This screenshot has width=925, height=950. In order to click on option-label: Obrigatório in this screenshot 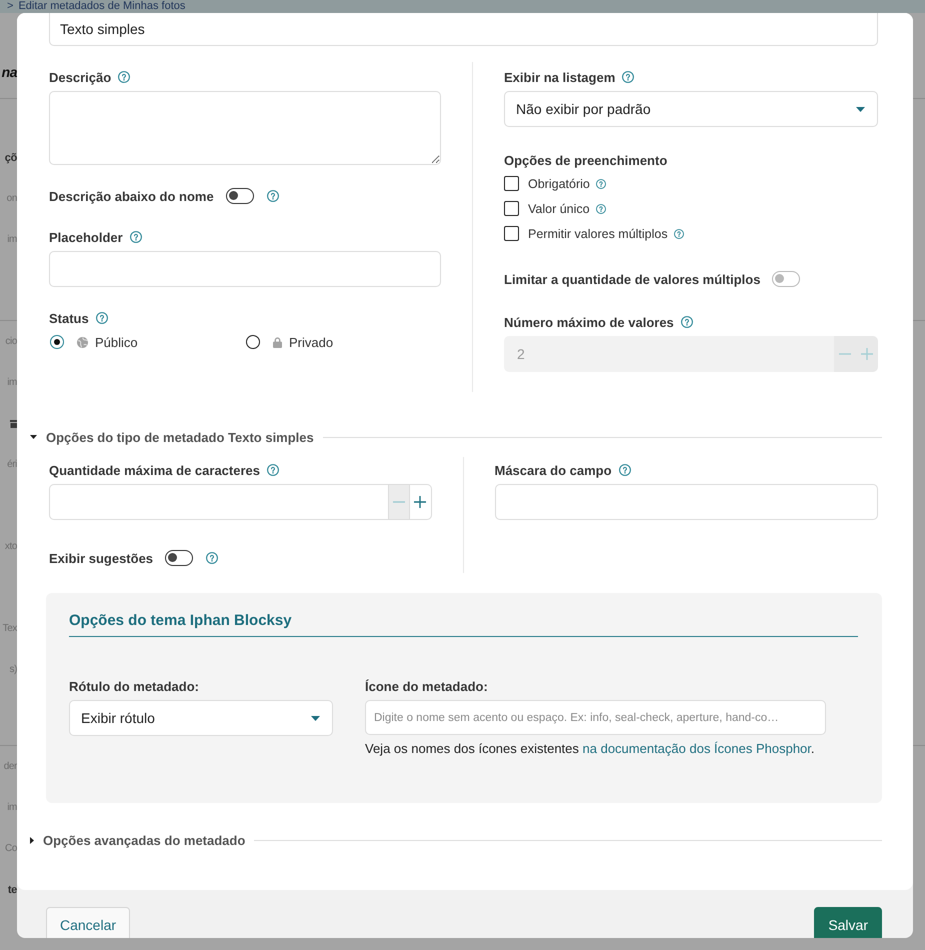, I will do `click(559, 183)`.